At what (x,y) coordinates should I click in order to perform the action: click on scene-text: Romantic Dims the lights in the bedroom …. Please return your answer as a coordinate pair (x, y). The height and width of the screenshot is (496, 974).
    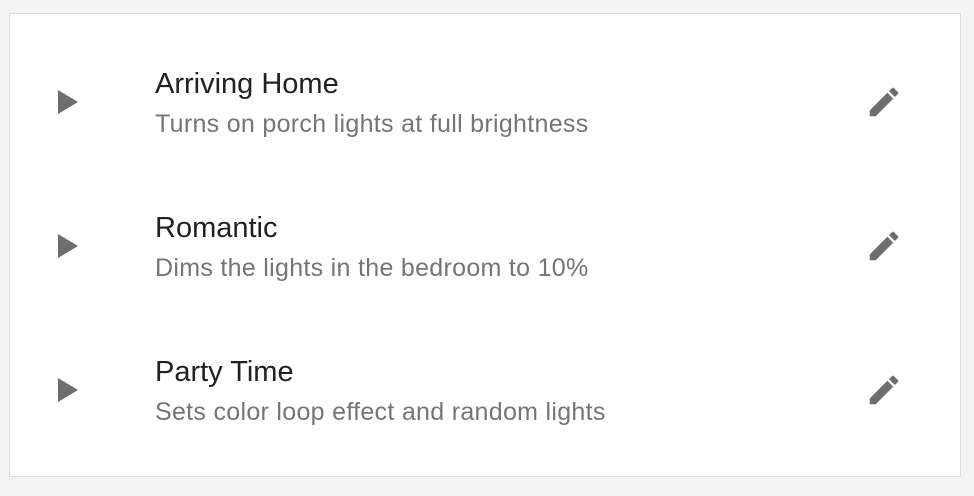
    Looking at the image, I should click on (497, 247).